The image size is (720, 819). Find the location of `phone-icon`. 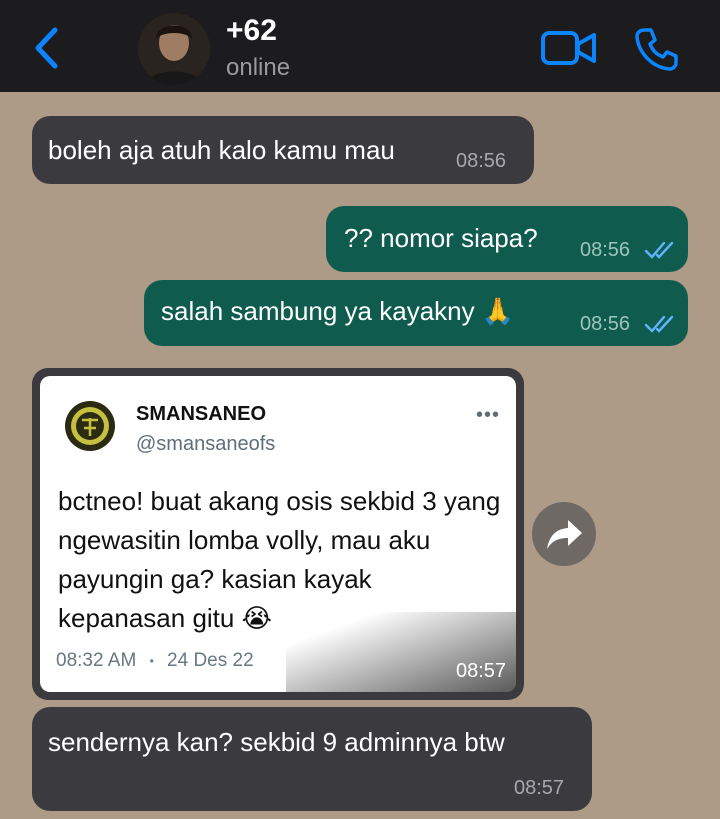

phone-icon is located at coordinates (656, 49).